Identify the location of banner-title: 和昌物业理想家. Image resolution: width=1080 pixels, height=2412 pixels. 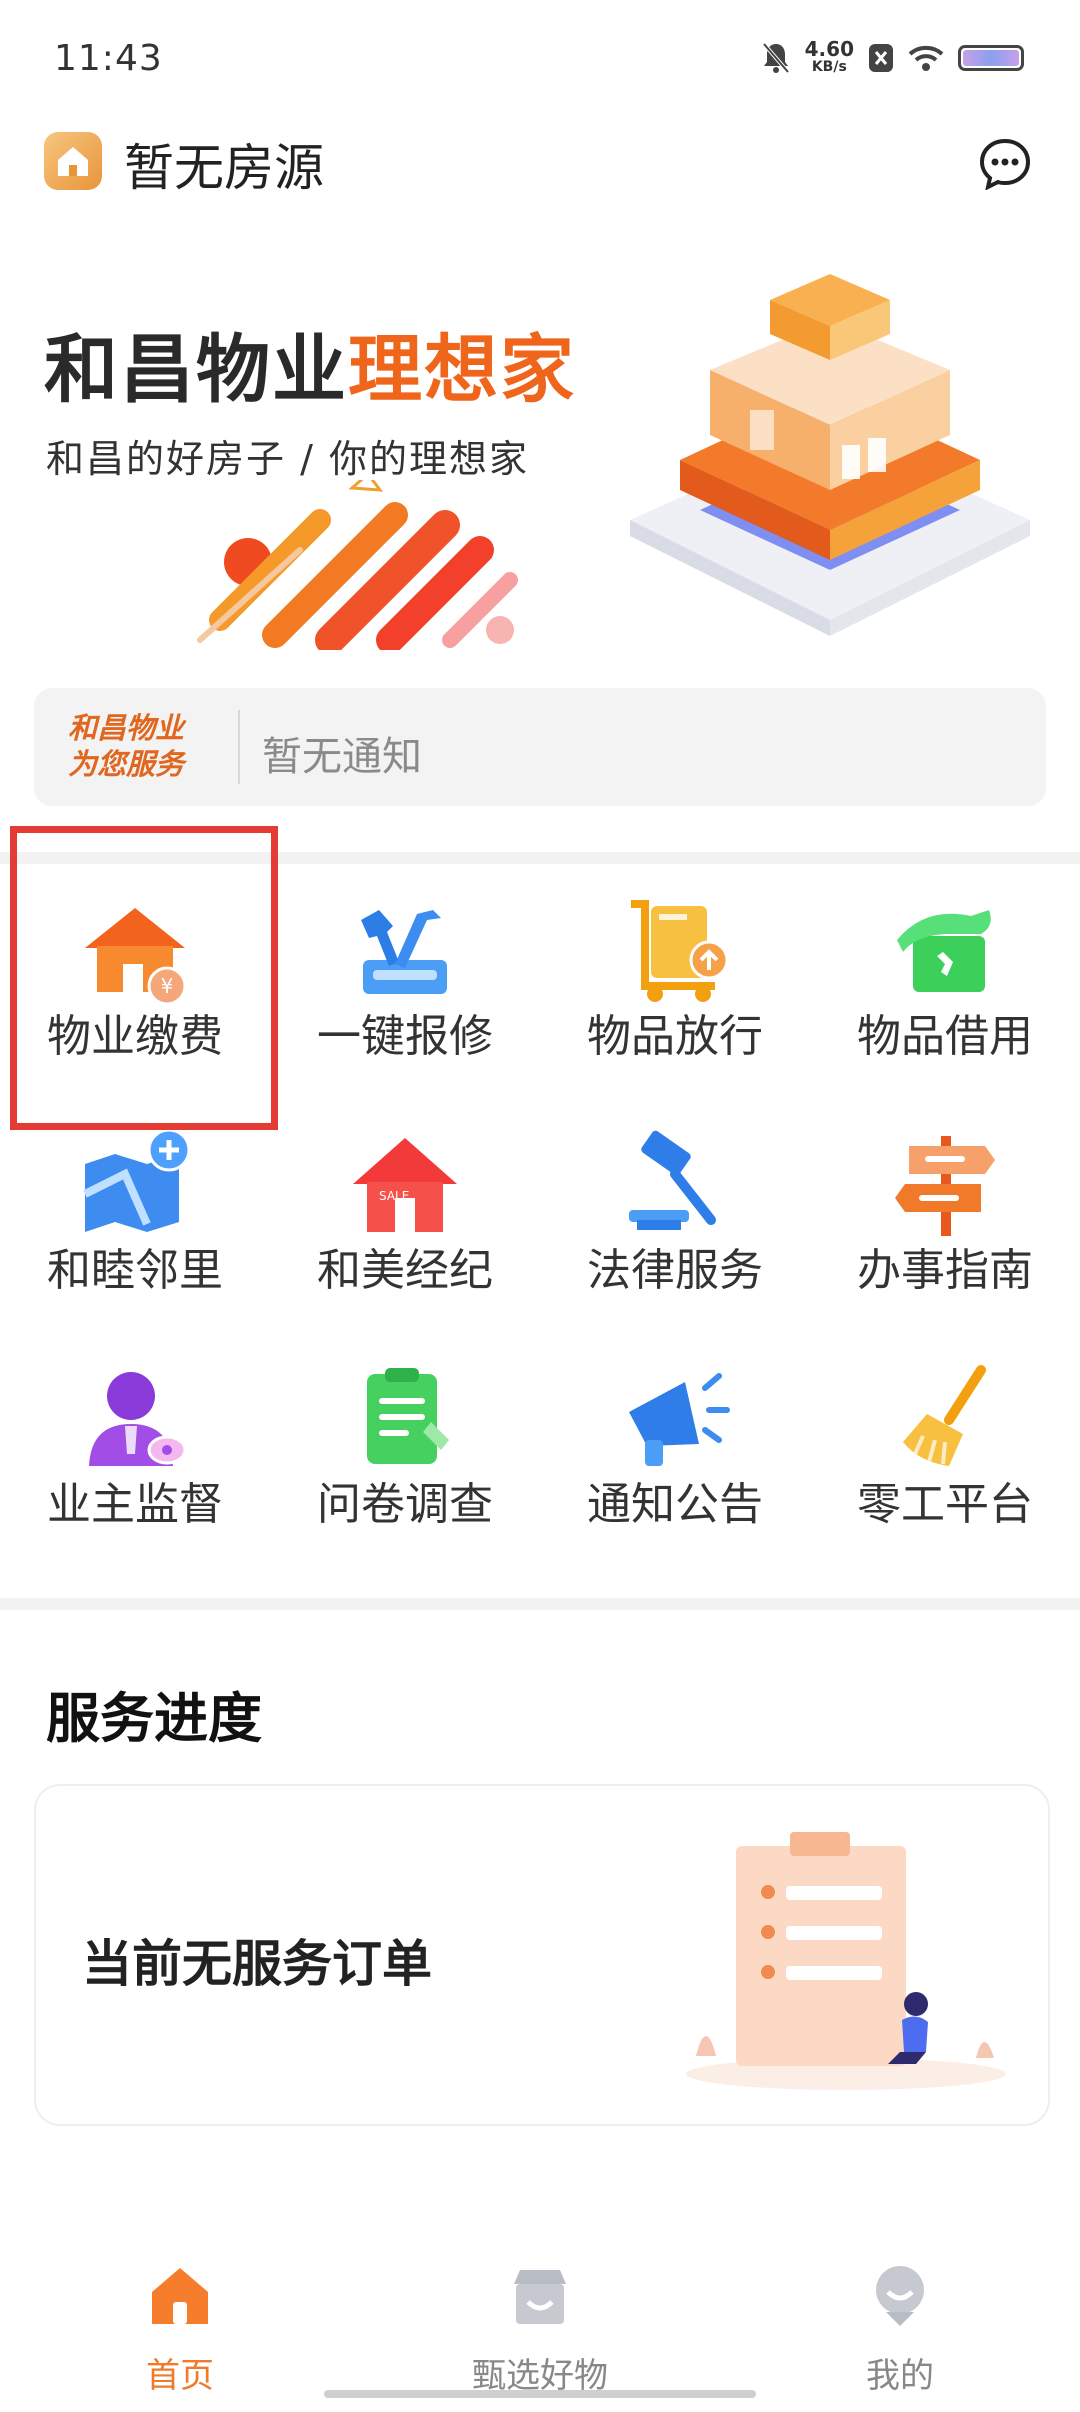
(310, 363).